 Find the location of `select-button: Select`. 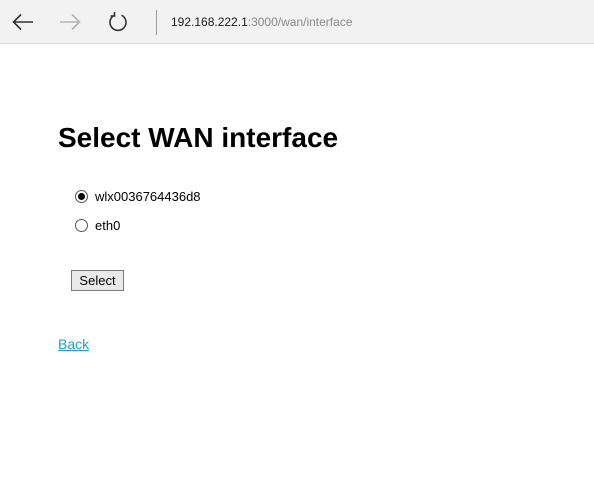

select-button: Select is located at coordinates (97, 280).